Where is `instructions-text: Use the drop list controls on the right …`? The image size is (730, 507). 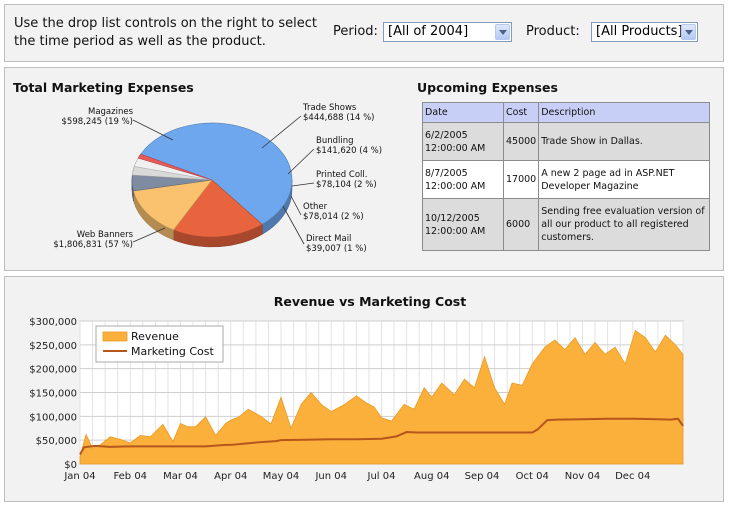 instructions-text: Use the drop list controls on the right … is located at coordinates (166, 32).